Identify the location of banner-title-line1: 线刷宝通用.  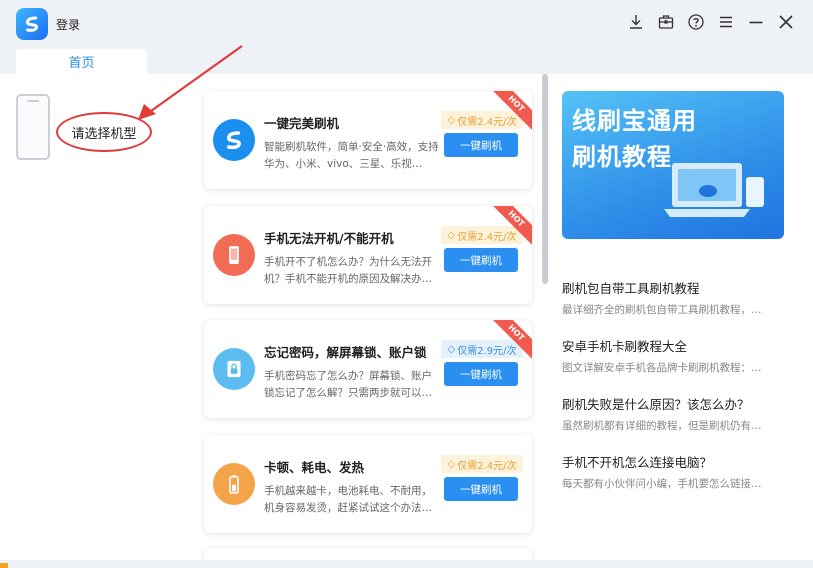
(634, 121).